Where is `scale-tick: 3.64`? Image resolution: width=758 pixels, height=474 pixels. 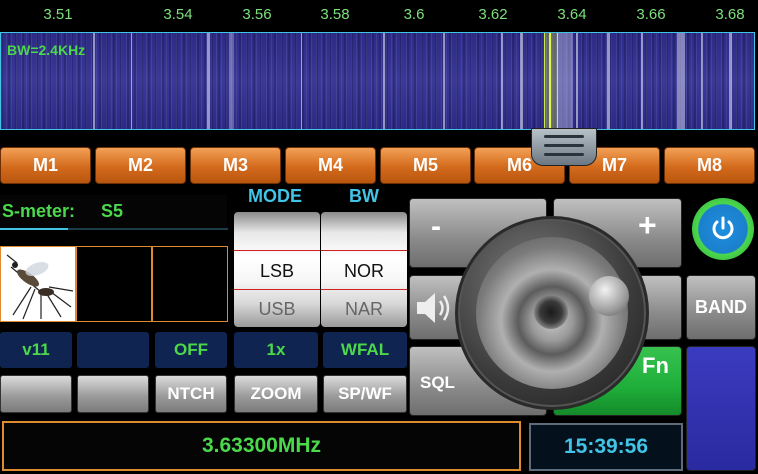
scale-tick: 3.64 is located at coordinates (572, 14).